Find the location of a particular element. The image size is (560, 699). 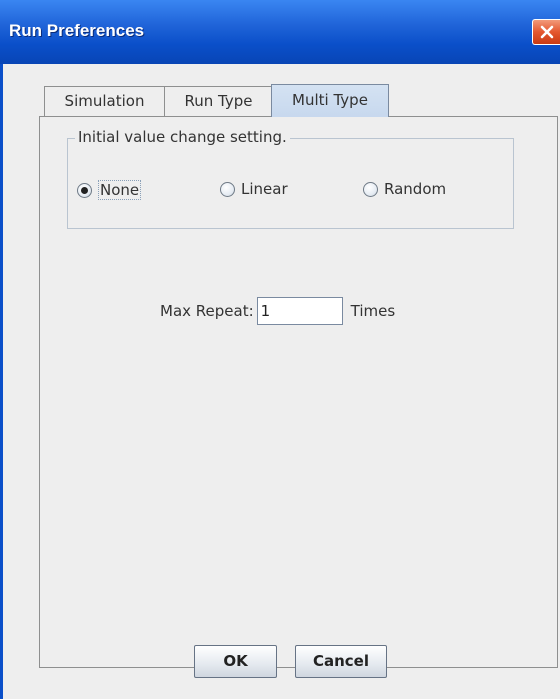

max-repeat-label: Max Repeat: is located at coordinates (207, 311).